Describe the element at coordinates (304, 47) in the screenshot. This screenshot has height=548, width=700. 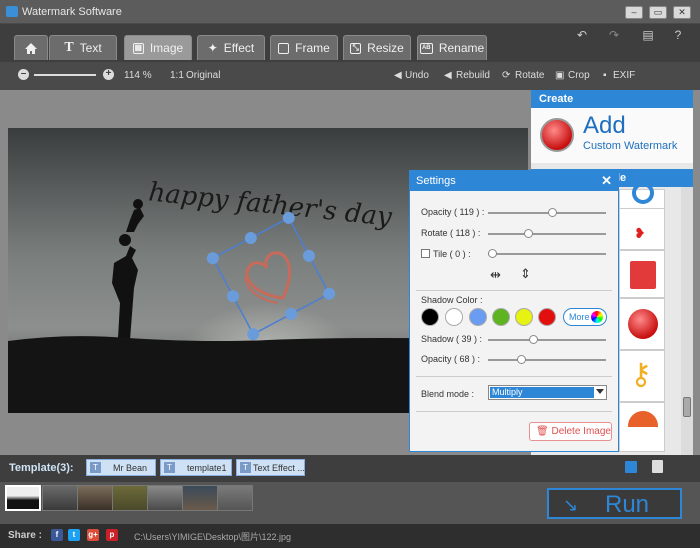
I see `tab-frame: Frame` at that location.